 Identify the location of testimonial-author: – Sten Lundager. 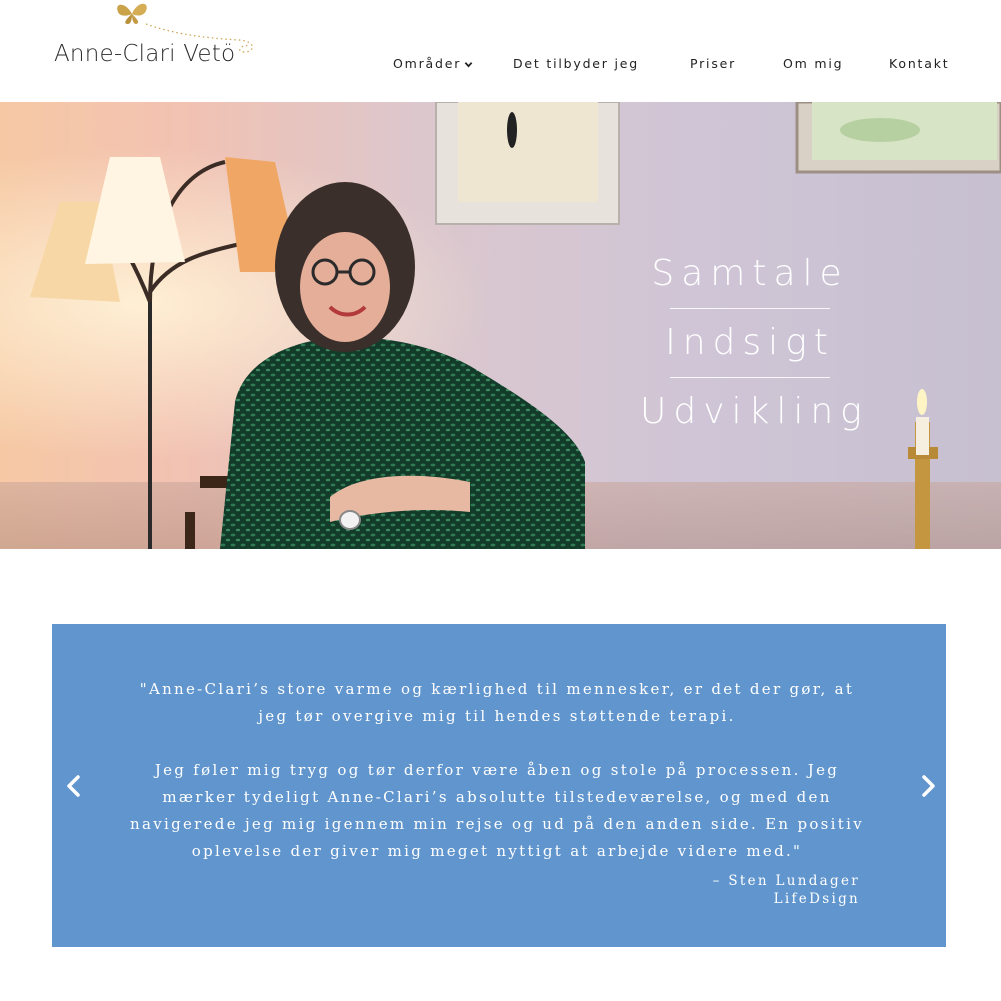
(786, 881).